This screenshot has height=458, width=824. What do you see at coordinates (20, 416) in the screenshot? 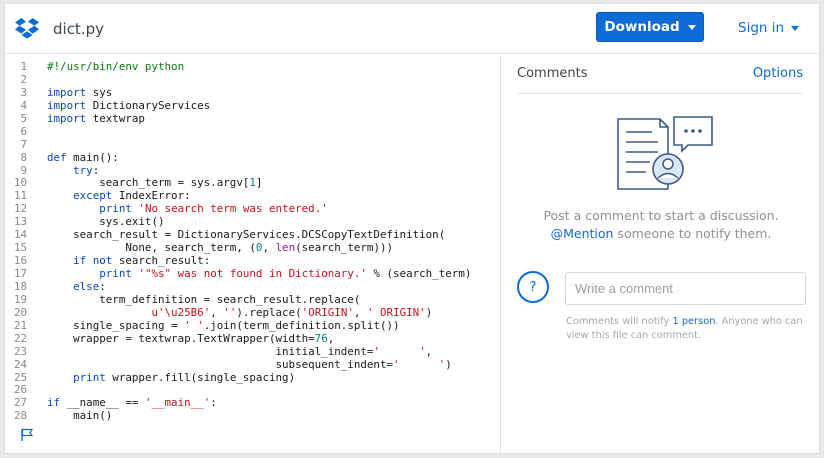
I see `line-number: 28` at bounding box center [20, 416].